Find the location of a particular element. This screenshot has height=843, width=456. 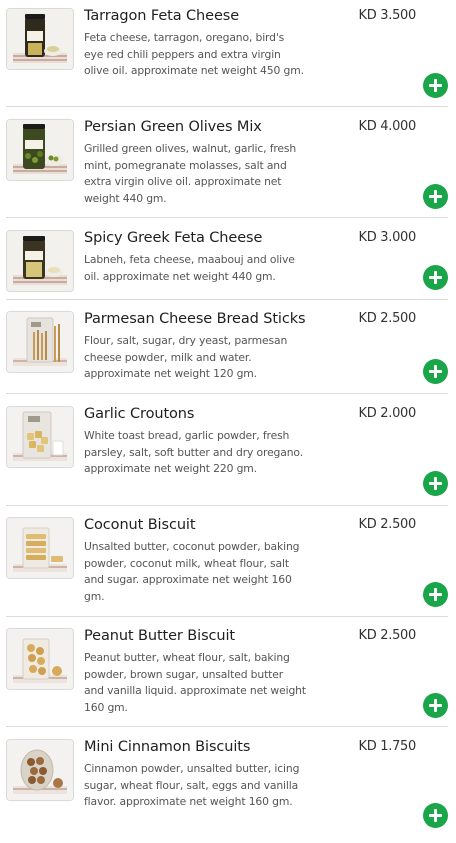

product-name: Spicy Greek Feta Cheese is located at coordinates (173, 238).